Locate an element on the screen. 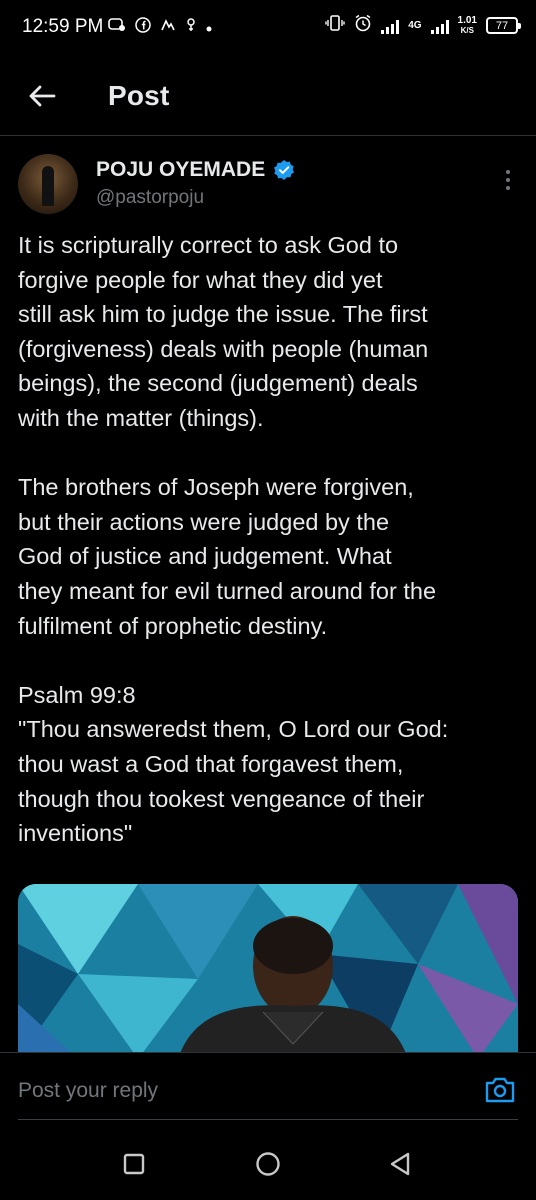 The height and width of the screenshot is (1200, 536). verified-badge-icon is located at coordinates (284, 170).